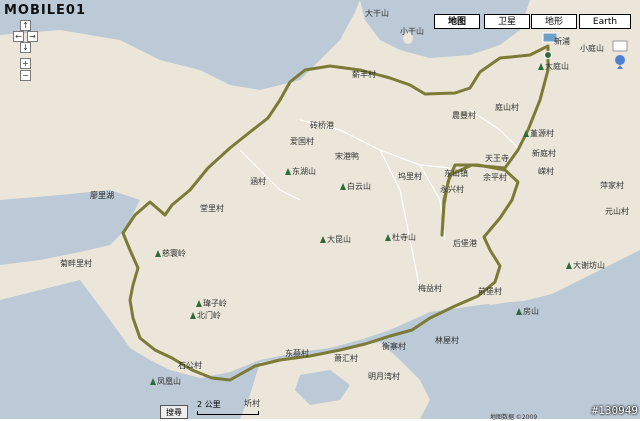 The height and width of the screenshot is (421, 640). What do you see at coordinates (237, 409) in the screenshot?
I see `map-scale: 2 公里` at bounding box center [237, 409].